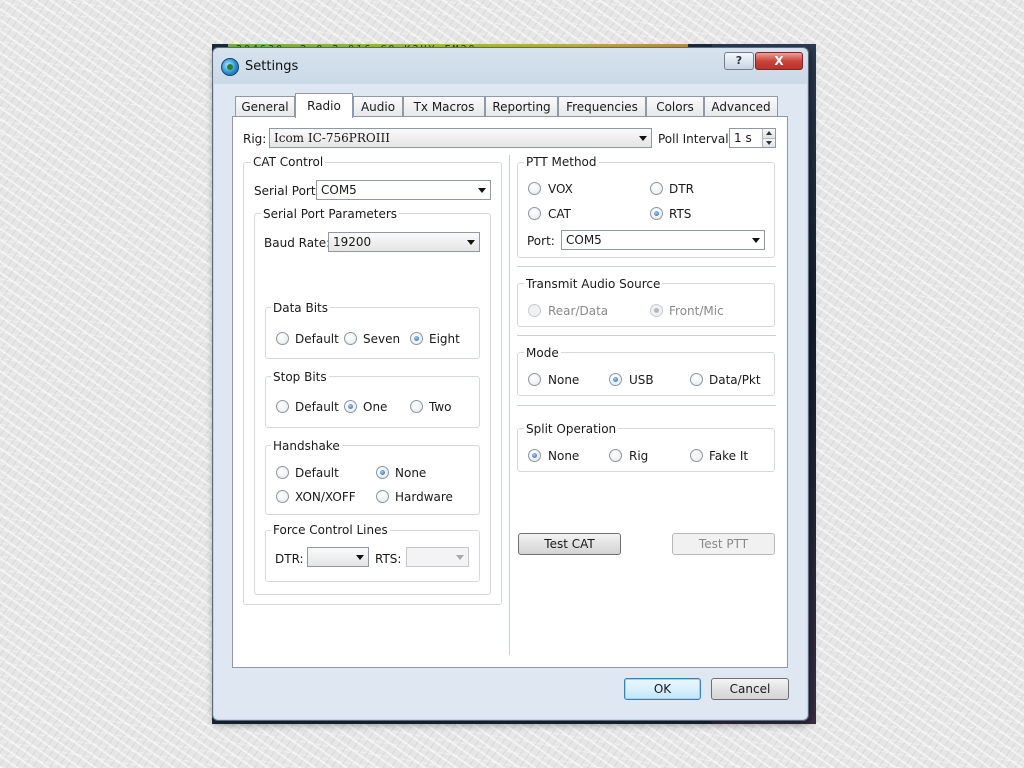  I want to click on split-rig-radio, so click(615, 455).